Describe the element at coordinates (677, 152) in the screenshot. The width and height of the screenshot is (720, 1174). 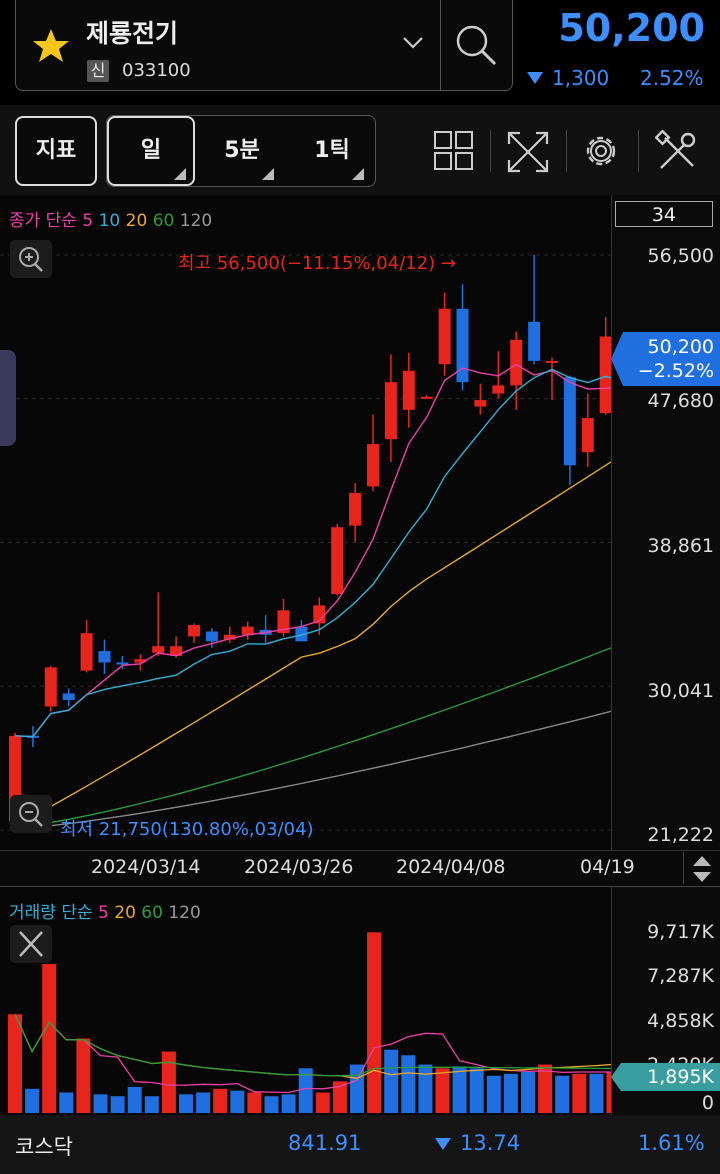
I see `tools-icon` at that location.